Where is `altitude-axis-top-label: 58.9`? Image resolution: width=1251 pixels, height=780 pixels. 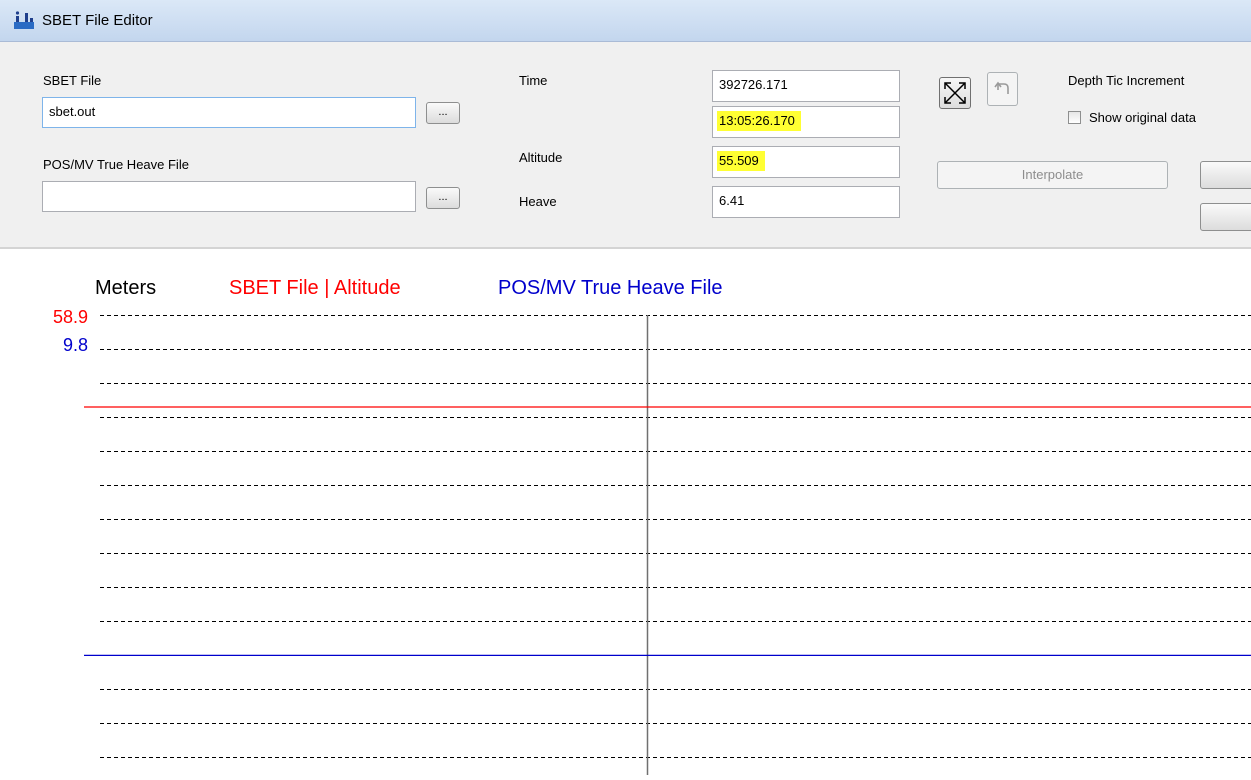 altitude-axis-top-label: 58.9 is located at coordinates (70, 317).